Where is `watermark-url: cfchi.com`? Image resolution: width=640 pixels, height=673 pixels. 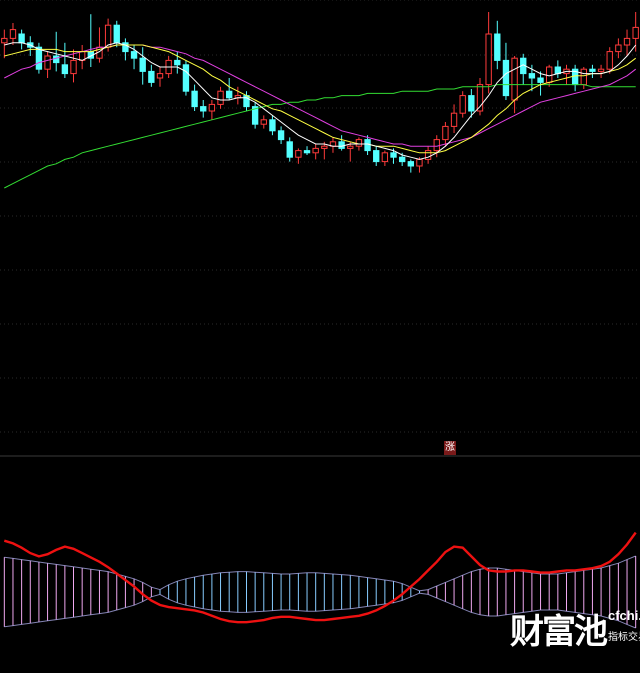
watermark-url: cfchi.com is located at coordinates (624, 615).